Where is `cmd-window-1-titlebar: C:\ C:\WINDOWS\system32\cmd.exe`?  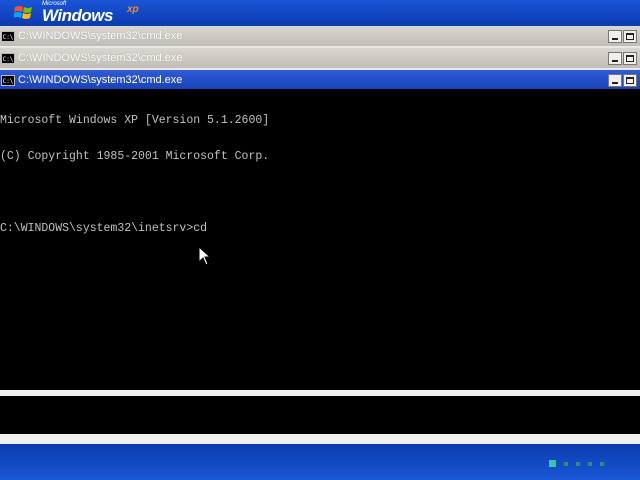 cmd-window-1-titlebar: C:\ C:\WINDOWS\system32\cmd.exe is located at coordinates (320, 36).